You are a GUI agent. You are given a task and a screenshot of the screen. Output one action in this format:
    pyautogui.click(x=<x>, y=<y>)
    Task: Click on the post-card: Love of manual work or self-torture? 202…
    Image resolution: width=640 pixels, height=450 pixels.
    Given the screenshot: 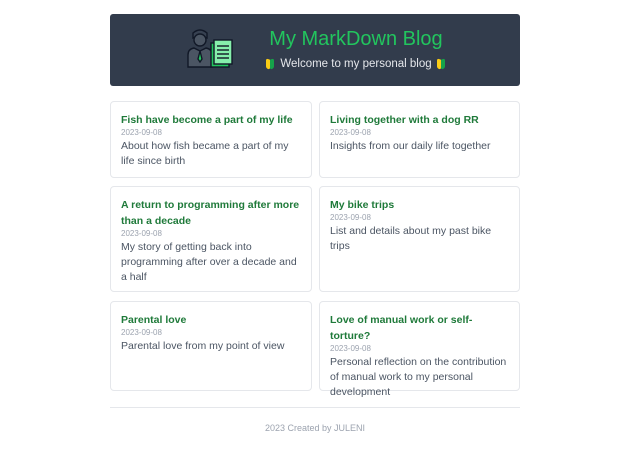 What is the action you would take?
    pyautogui.click(x=419, y=349)
    